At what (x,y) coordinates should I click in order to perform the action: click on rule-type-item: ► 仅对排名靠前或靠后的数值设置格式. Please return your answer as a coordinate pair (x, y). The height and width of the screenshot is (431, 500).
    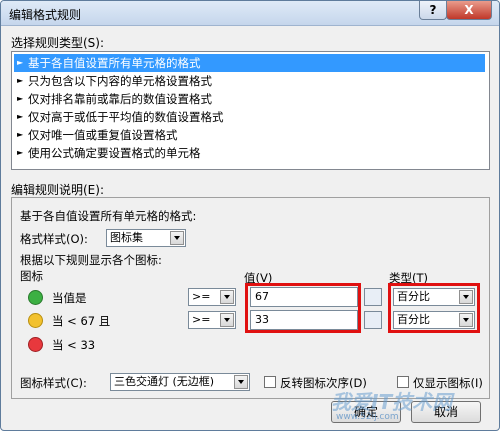
    Looking at the image, I should click on (249, 99).